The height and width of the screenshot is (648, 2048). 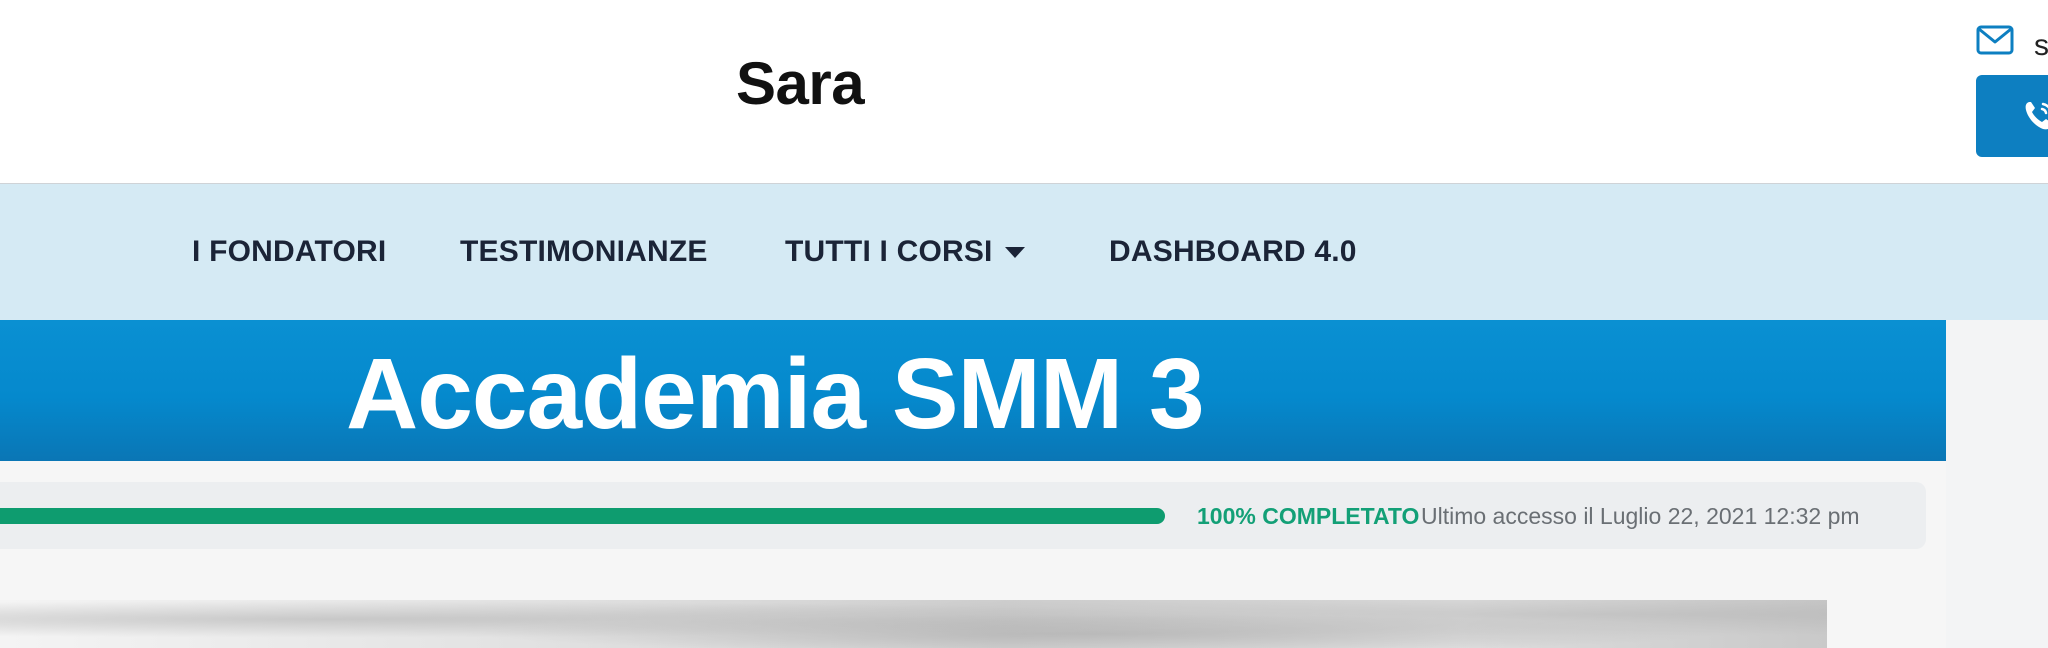 I want to click on course-title: Accademia SMM 3, so click(x=775, y=394).